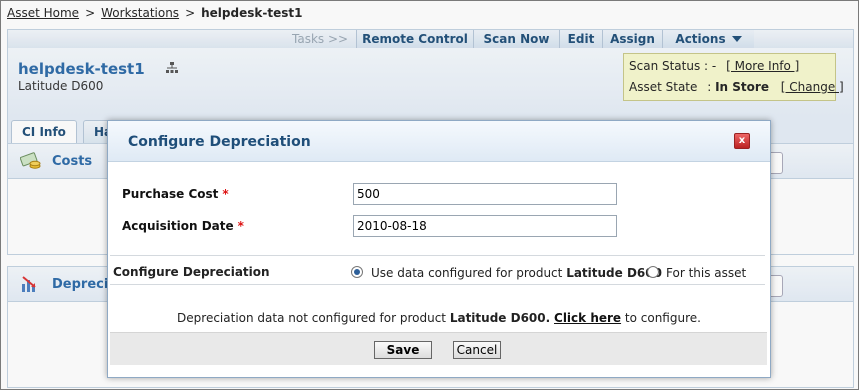 The image size is (859, 390). What do you see at coordinates (178, 226) in the screenshot?
I see `acquisition-date-label-text: Acquisition Date` at bounding box center [178, 226].